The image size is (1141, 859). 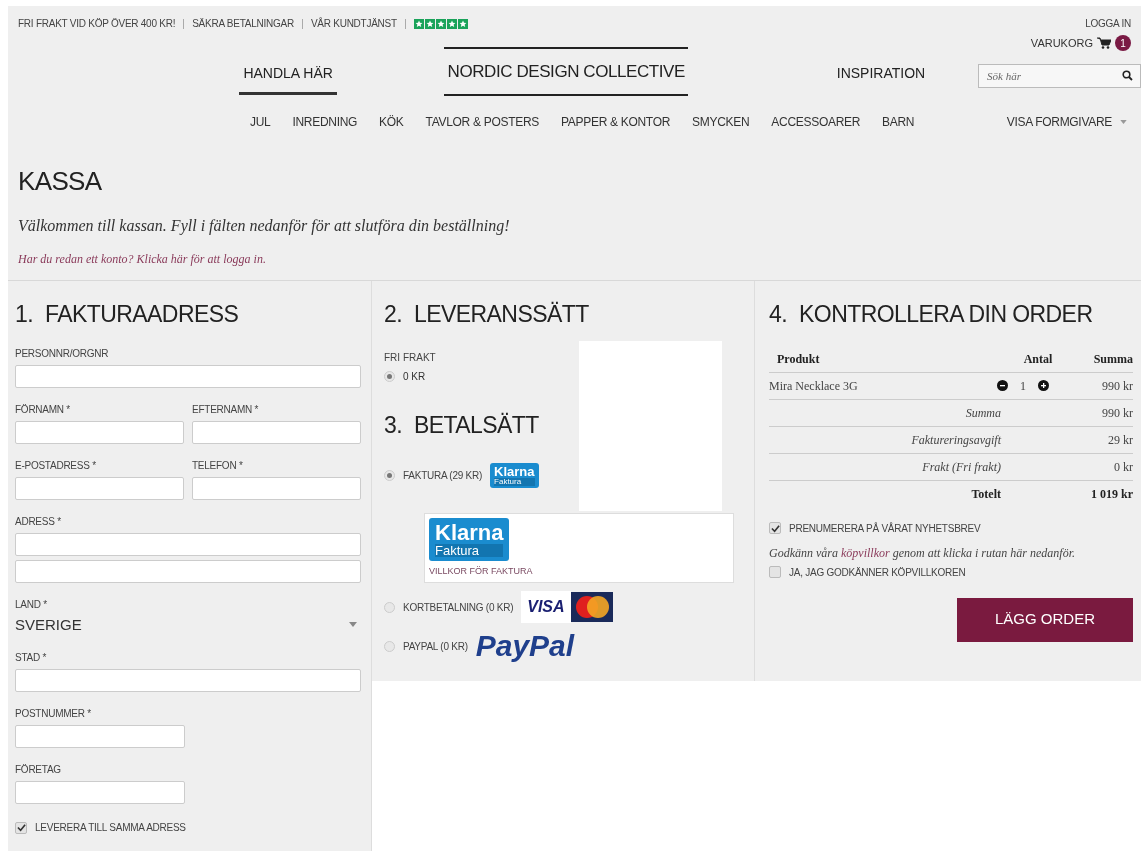 I want to click on country-select: SVERIGE, so click(x=188, y=624).